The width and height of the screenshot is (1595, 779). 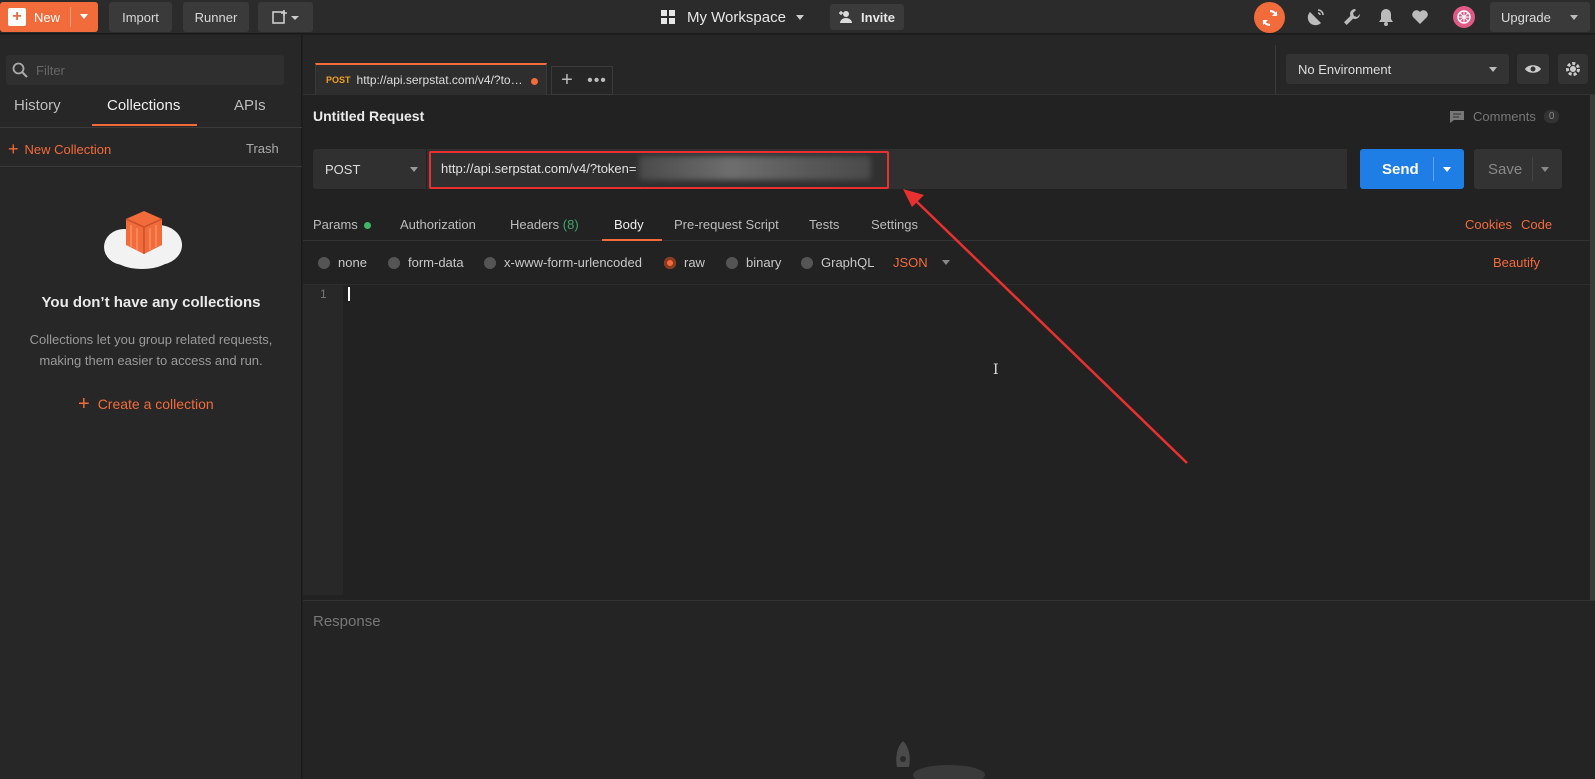 What do you see at coordinates (567, 80) in the screenshot?
I see `add-tab-icon: +` at bounding box center [567, 80].